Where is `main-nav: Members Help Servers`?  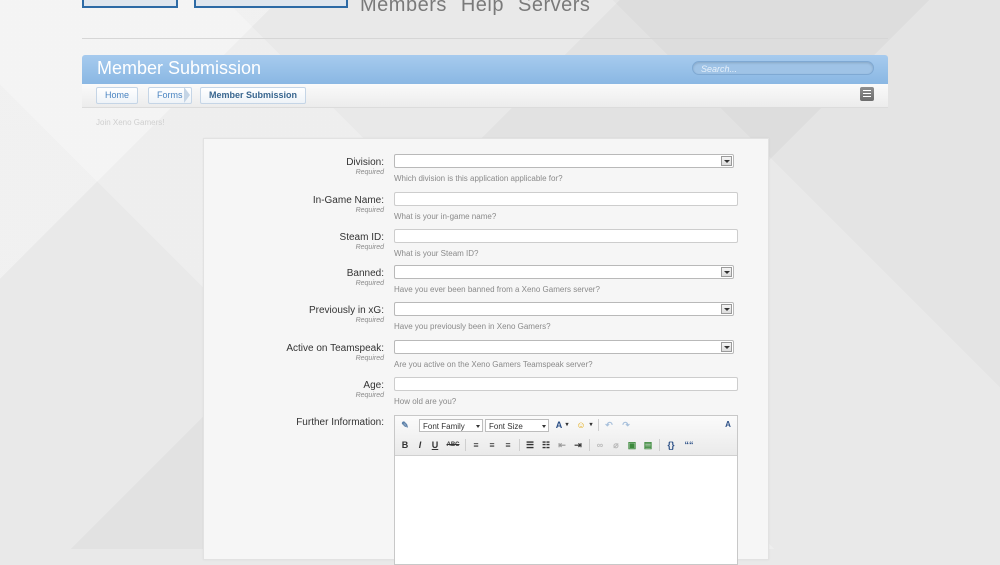 main-nav: Members Help Servers is located at coordinates (475, 8).